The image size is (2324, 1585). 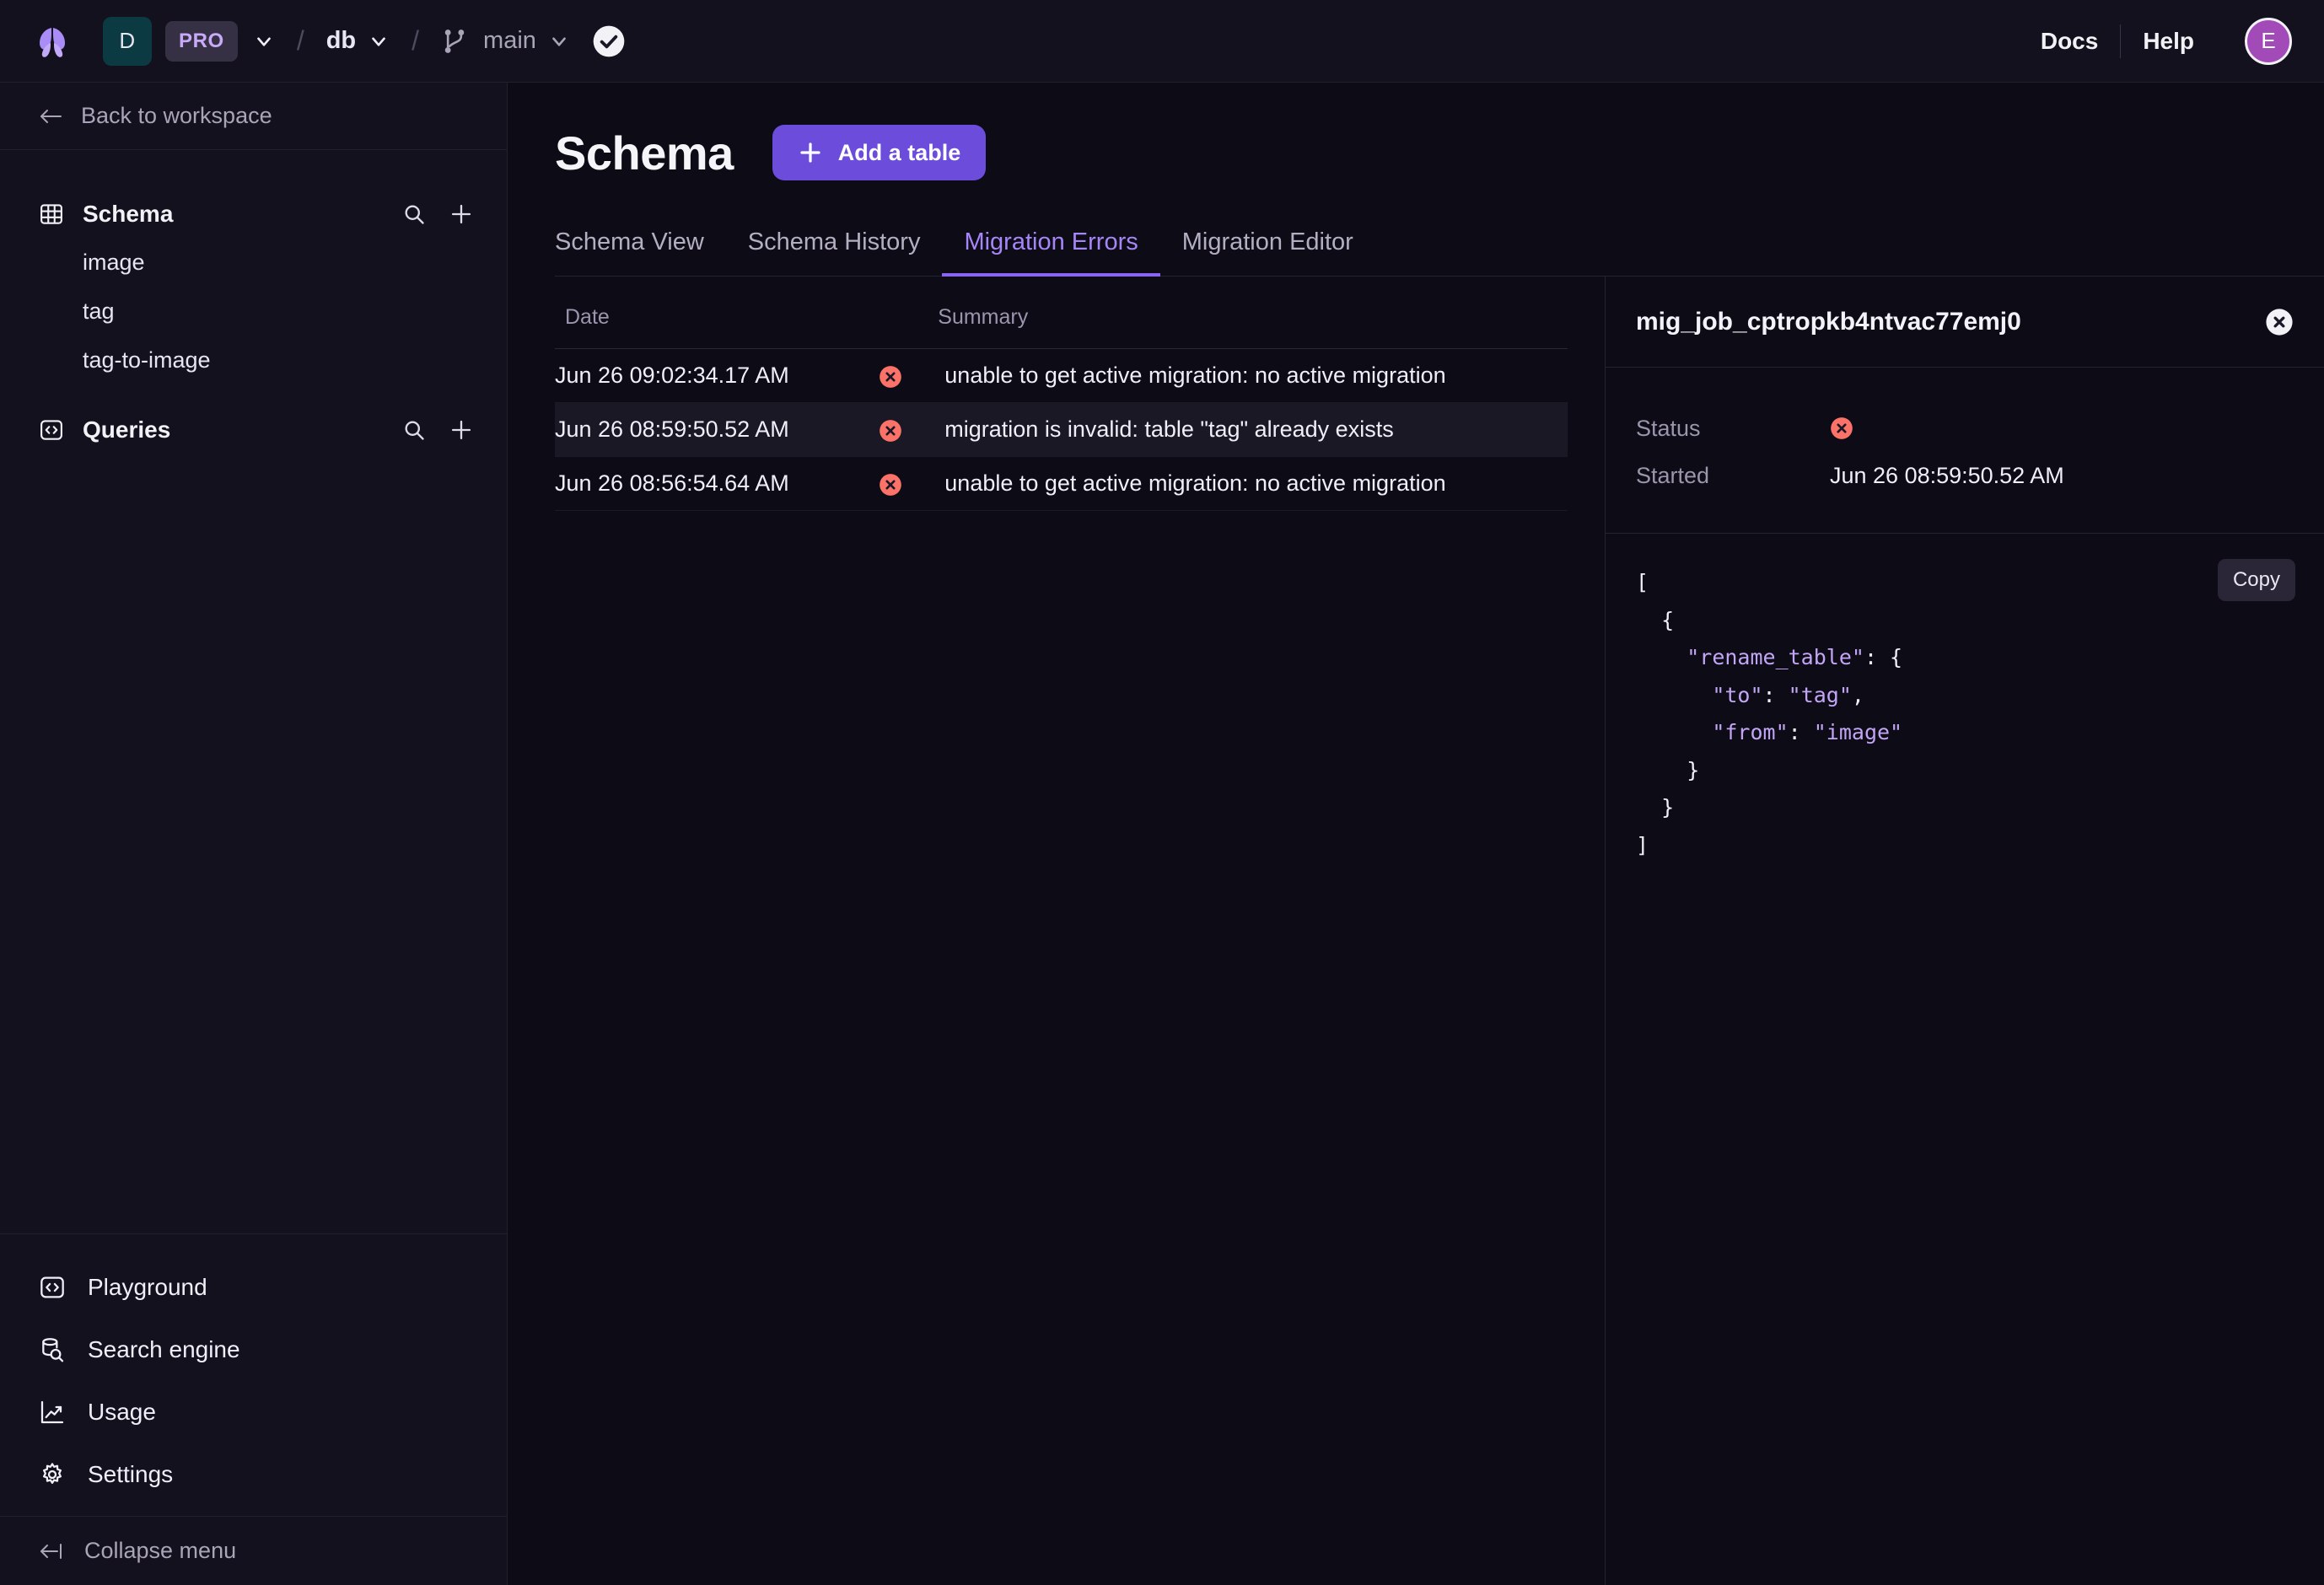 What do you see at coordinates (1416, 131) in the screenshot?
I see `page-header: Schema Add a table` at bounding box center [1416, 131].